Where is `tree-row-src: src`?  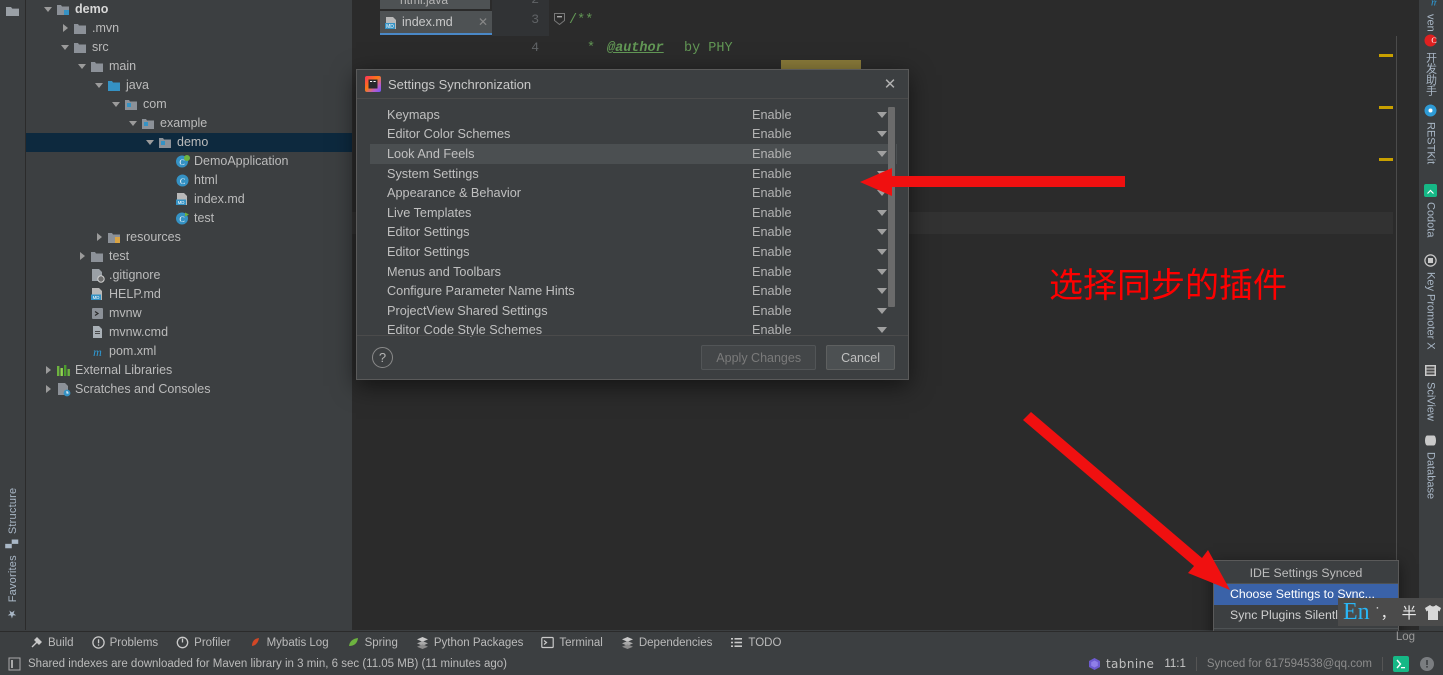
tree-row-src: src is located at coordinates (189, 47).